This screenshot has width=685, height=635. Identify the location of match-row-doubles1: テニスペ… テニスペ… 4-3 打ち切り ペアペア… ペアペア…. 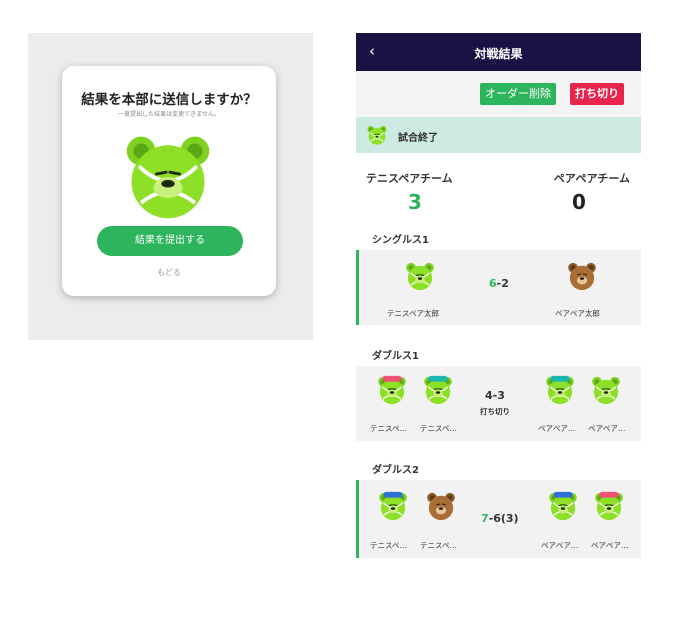
(498, 403).